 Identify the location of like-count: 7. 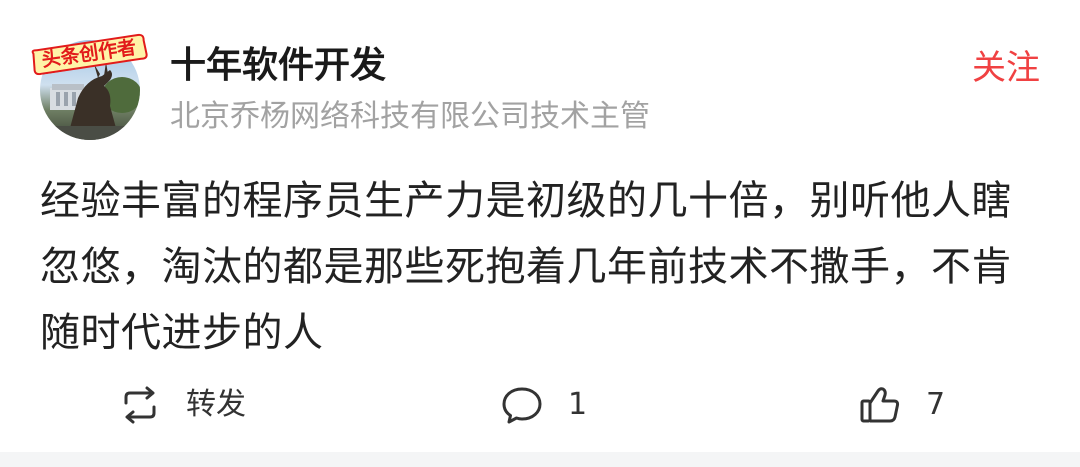
(936, 404).